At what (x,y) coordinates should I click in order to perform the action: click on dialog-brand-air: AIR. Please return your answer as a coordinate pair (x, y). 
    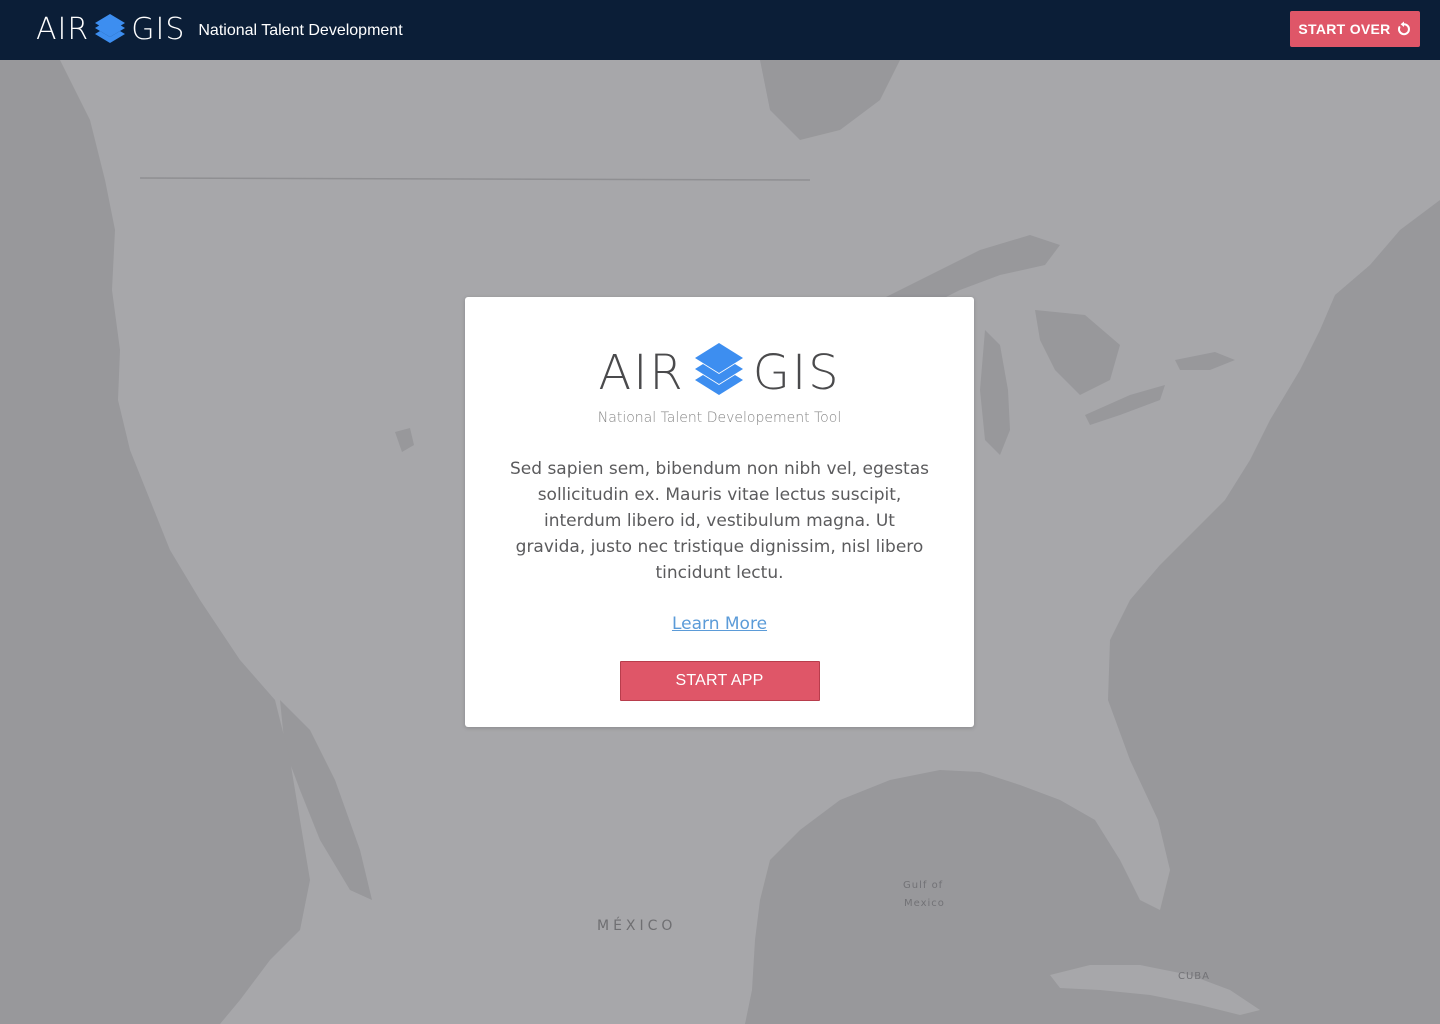
    Looking at the image, I should click on (641, 373).